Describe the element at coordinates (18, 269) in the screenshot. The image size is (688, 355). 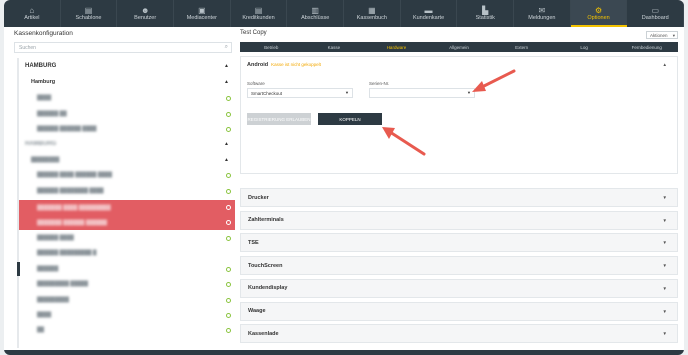
I see `tree-scroll-marker` at that location.